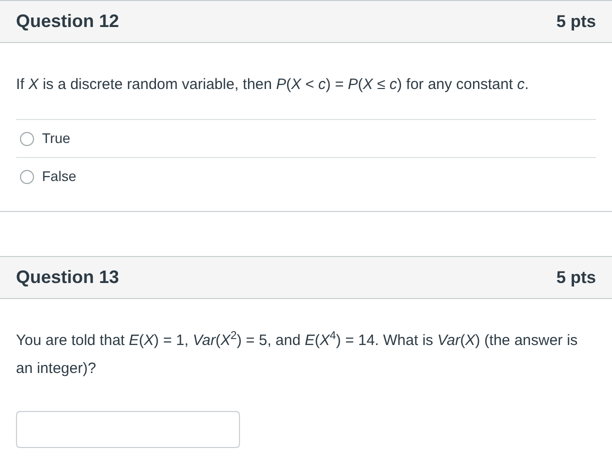 Image resolution: width=612 pixels, height=456 pixels. I want to click on question-text: You are told that E(X) = 1, Var(X$^{2}$) = 5, and E(X$^{4}$) = 14. What is Var(X) (the answer is an integer)?, so click(297, 354).